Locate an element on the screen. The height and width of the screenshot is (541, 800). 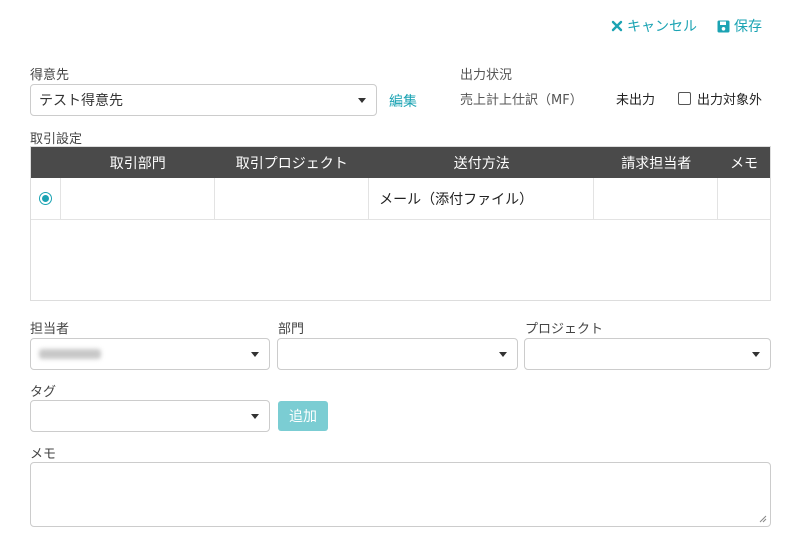
person-select is located at coordinates (150, 354).